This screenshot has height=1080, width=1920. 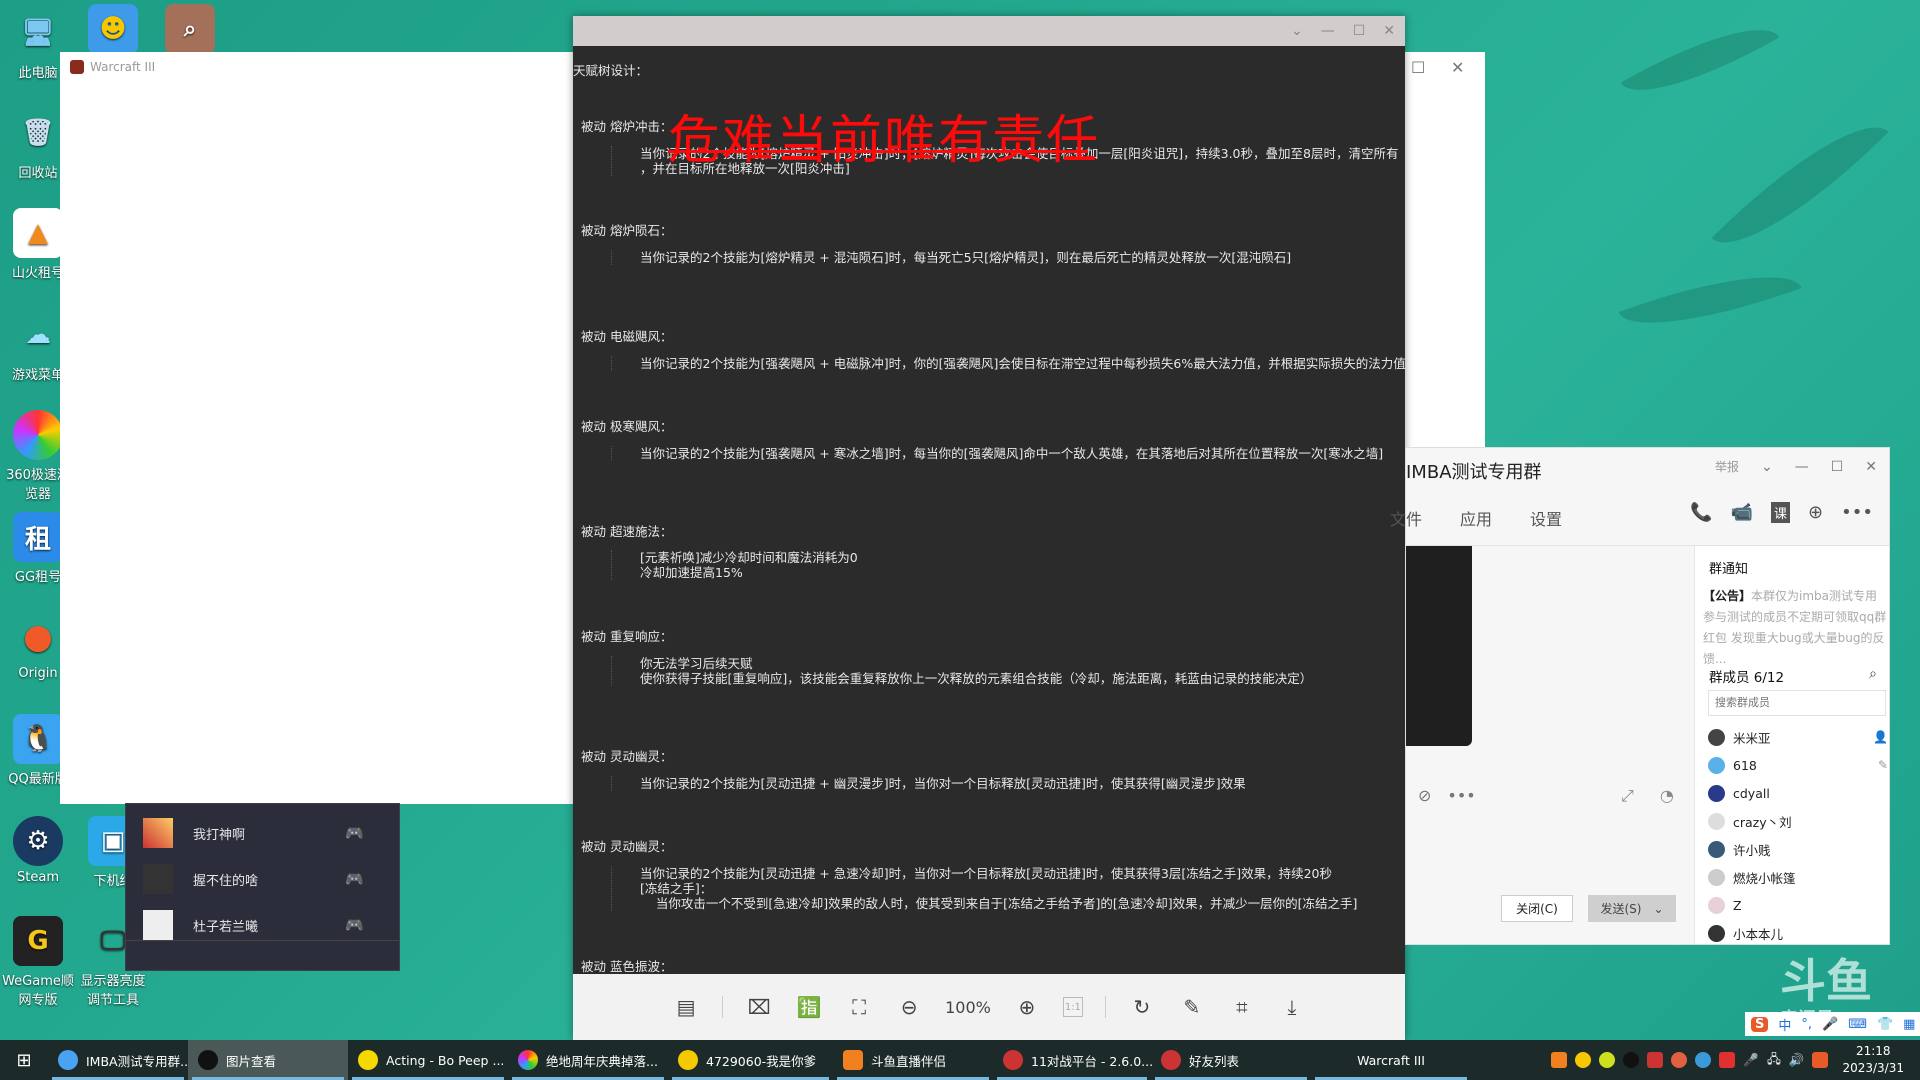 What do you see at coordinates (809, 1007) in the screenshot?
I see `translate-icon: 🈯` at bounding box center [809, 1007].